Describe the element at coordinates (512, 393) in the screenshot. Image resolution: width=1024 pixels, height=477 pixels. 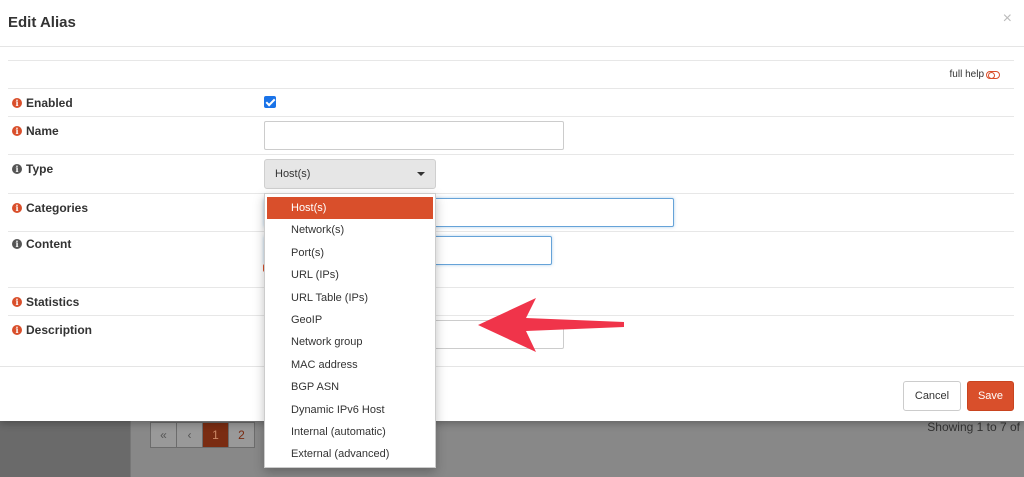
I see `modal-footer: Cancel Save` at that location.